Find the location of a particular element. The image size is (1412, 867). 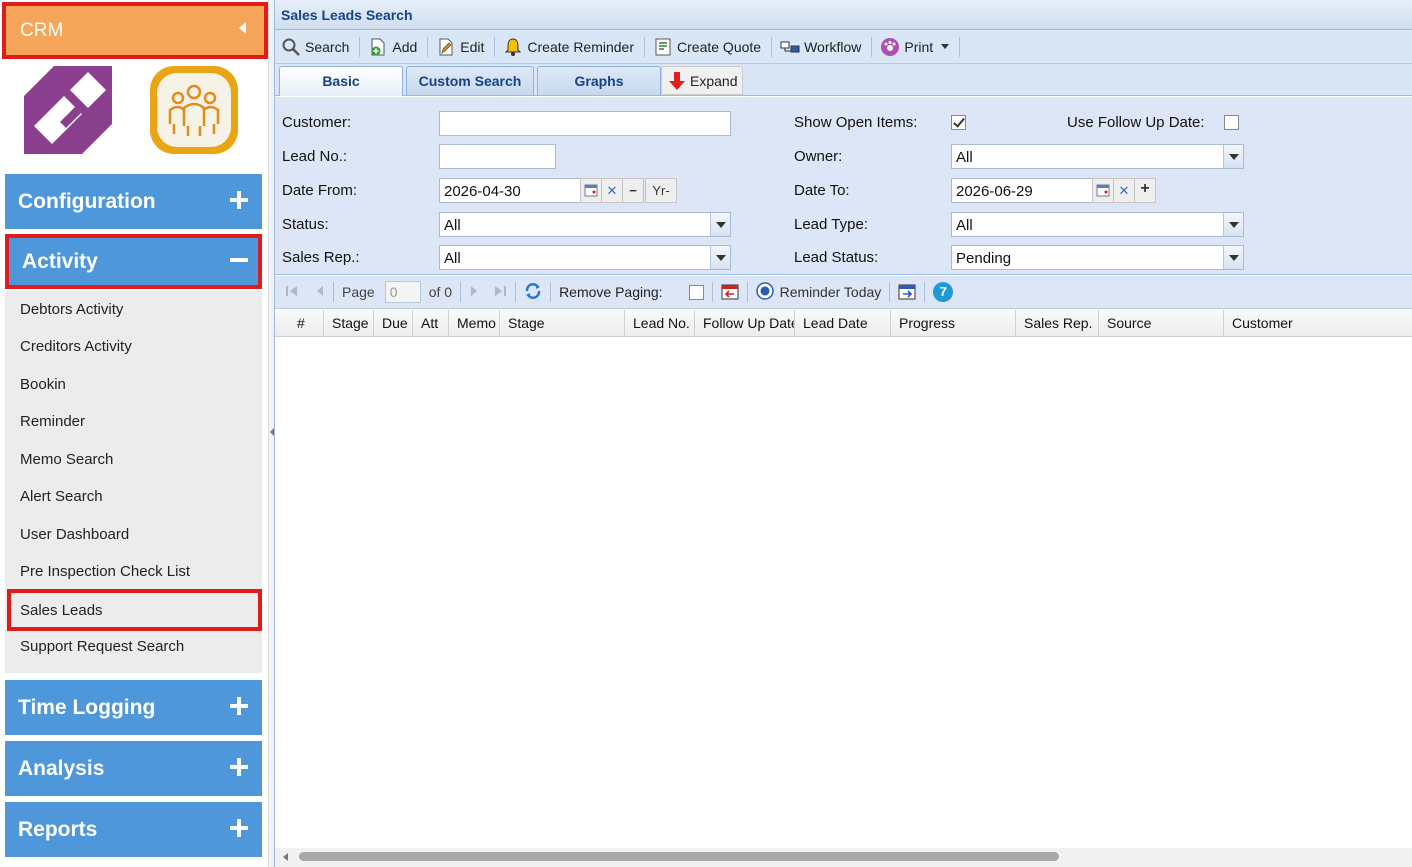

column-header-number: # is located at coordinates (299, 323).